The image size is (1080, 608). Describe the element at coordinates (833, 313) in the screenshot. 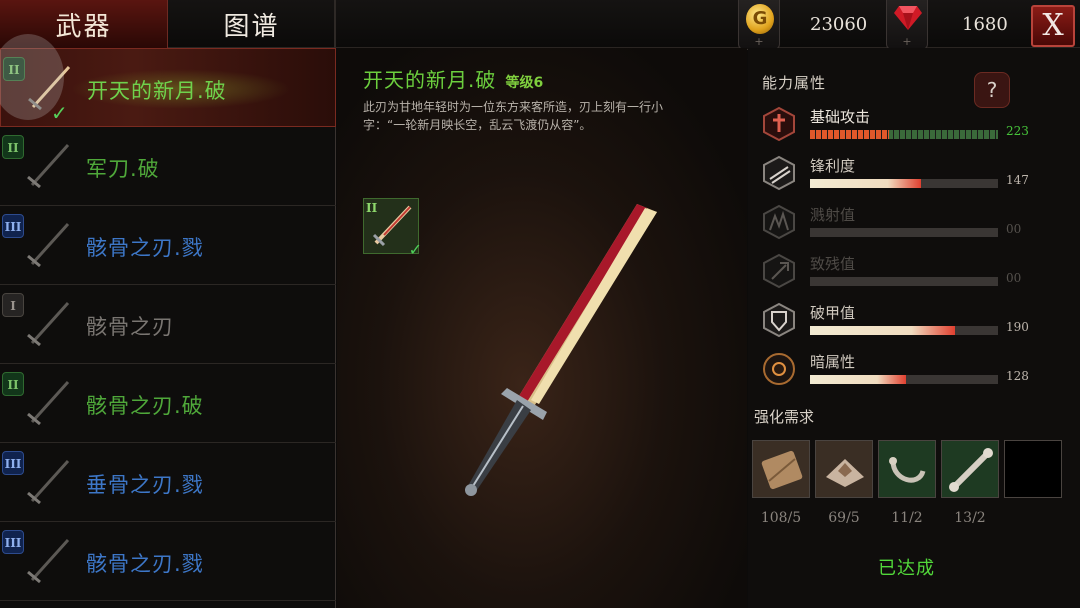

I see `stat-label: 破甲值` at that location.